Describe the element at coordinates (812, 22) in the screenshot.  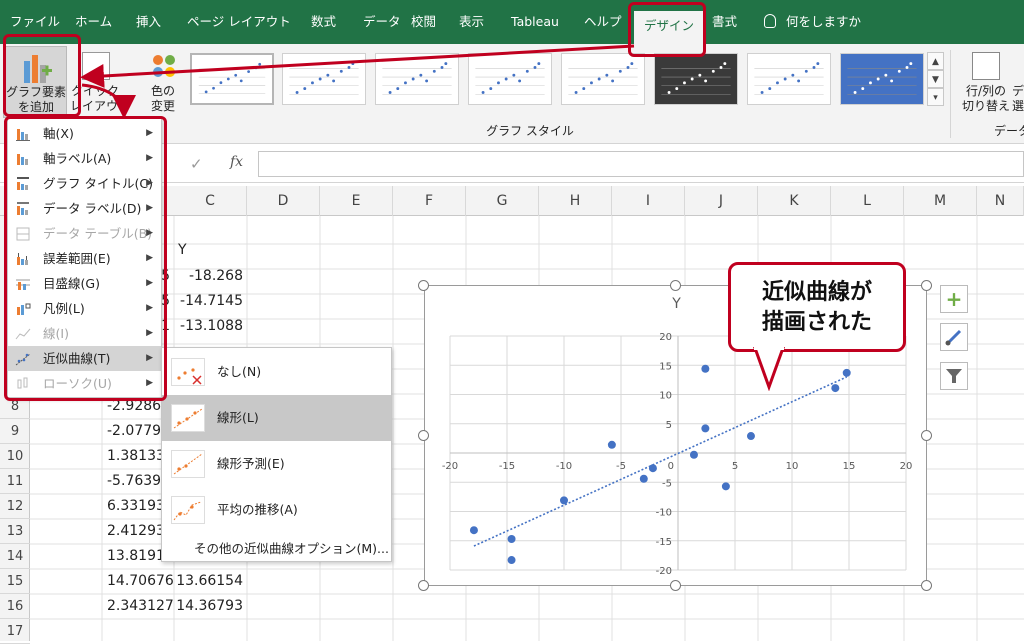
I see `tell-me-box: 何をしますか` at that location.